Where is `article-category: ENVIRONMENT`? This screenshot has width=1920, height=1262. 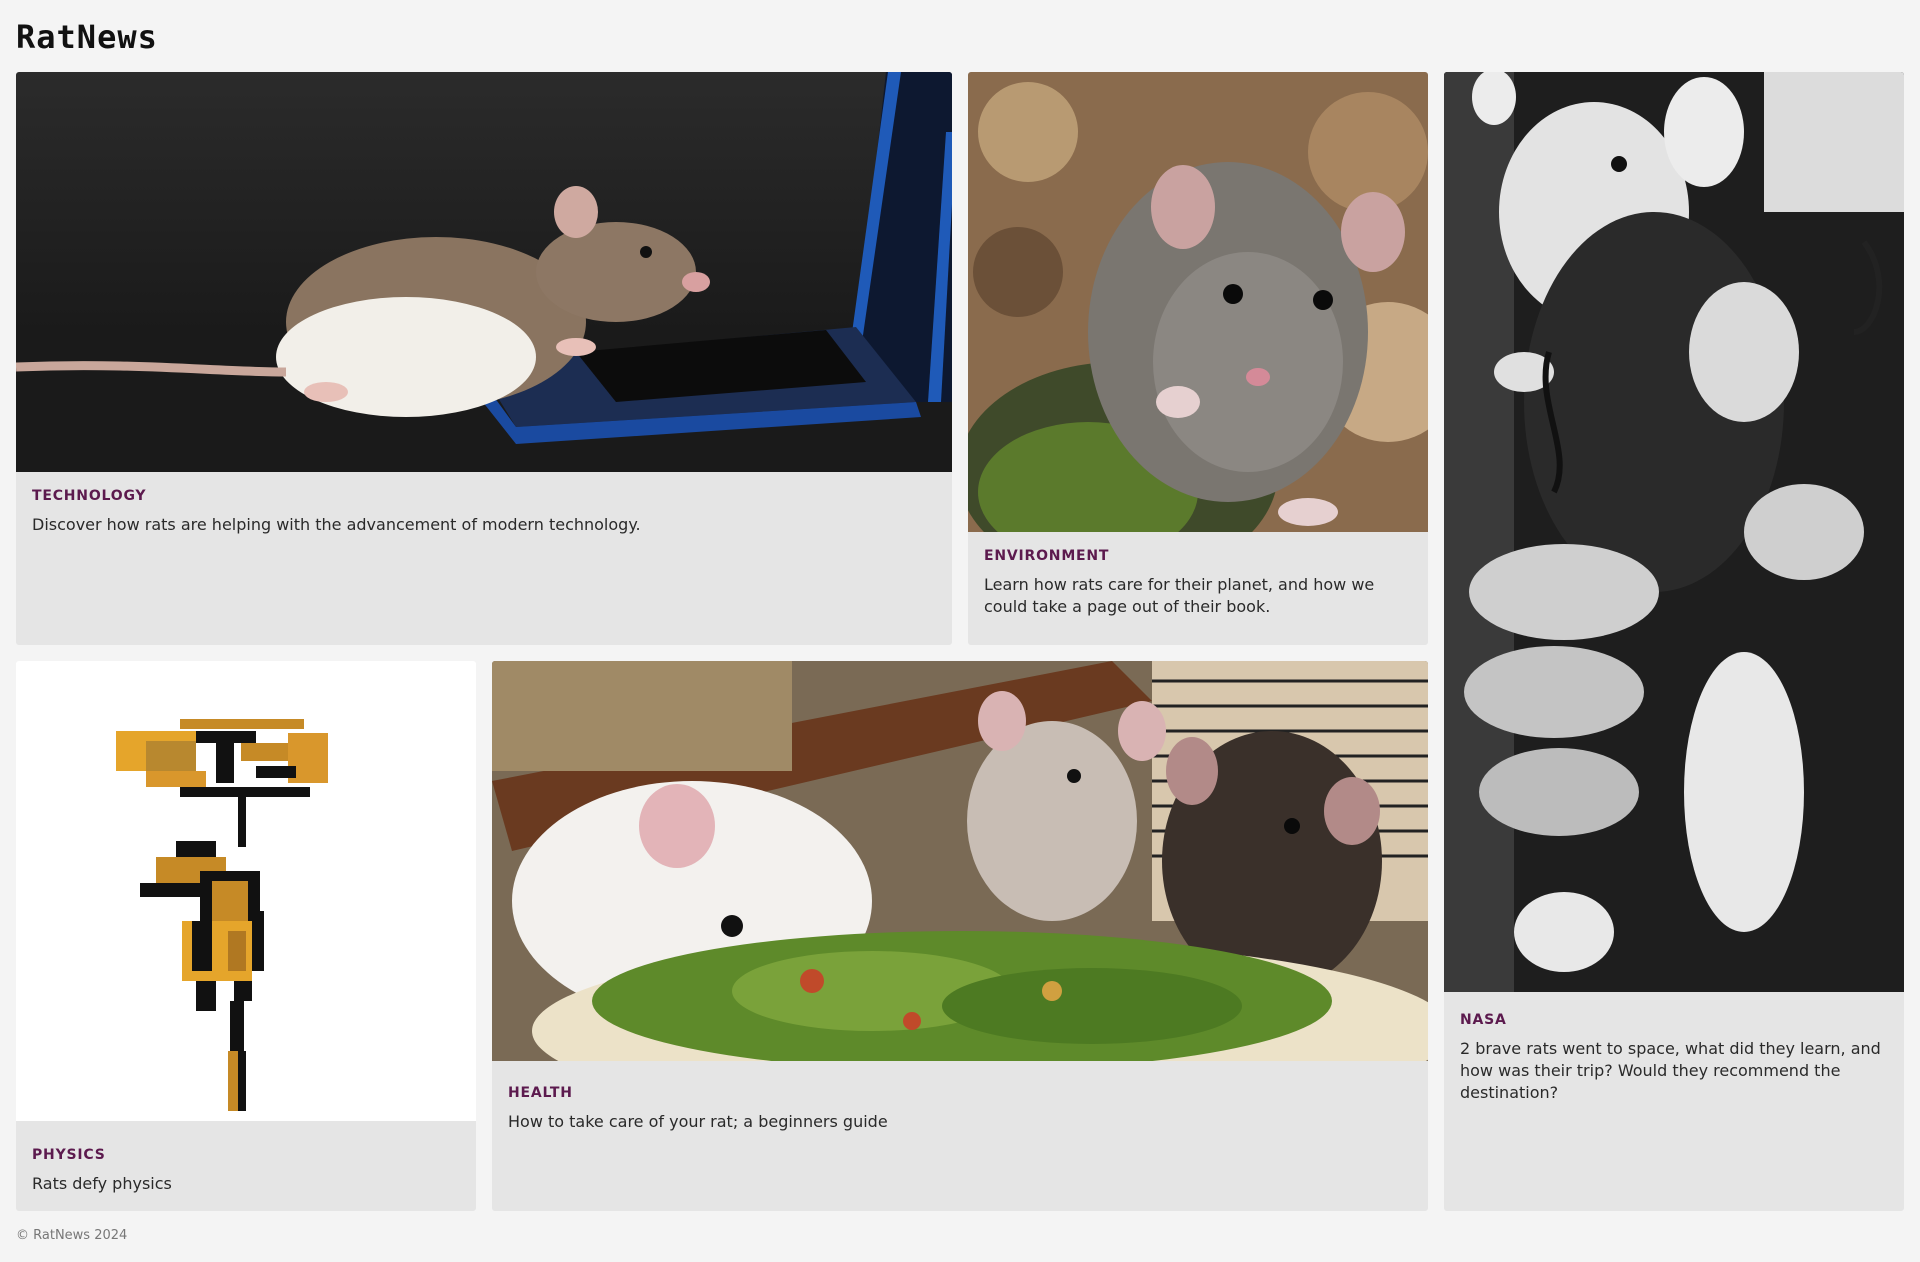
article-category: ENVIRONMENT is located at coordinates (1198, 556).